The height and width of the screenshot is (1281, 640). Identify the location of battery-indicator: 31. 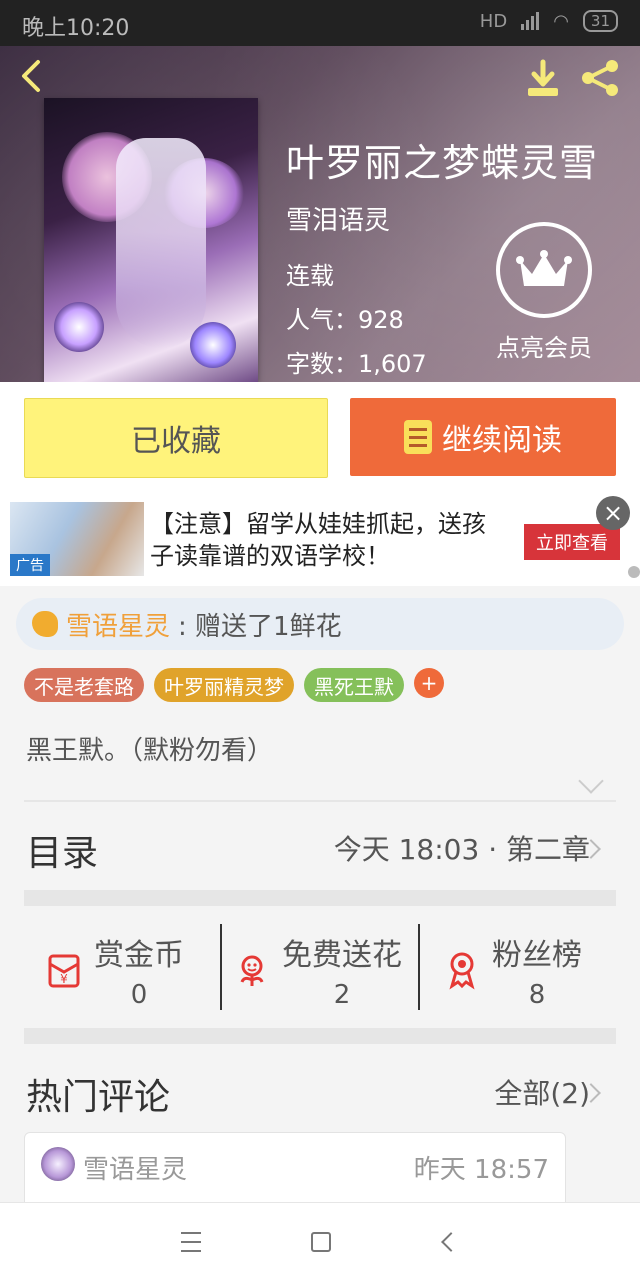
(600, 21).